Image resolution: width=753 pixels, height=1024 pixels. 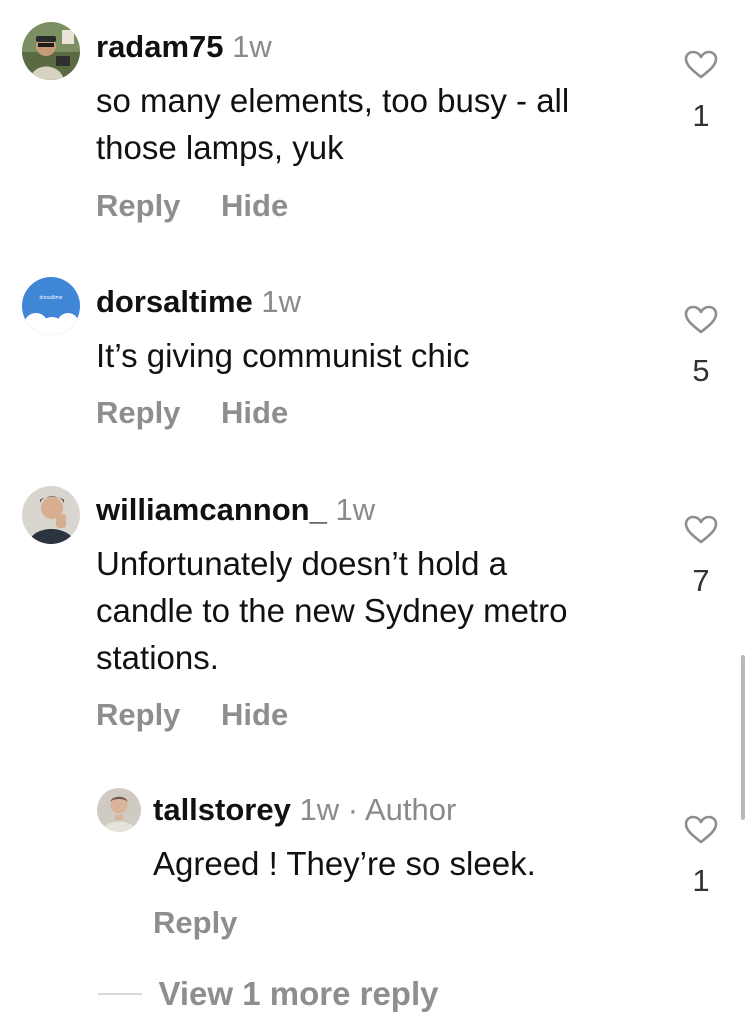 I want to click on comment-text: It’s giving communist chic, so click(x=376, y=355).